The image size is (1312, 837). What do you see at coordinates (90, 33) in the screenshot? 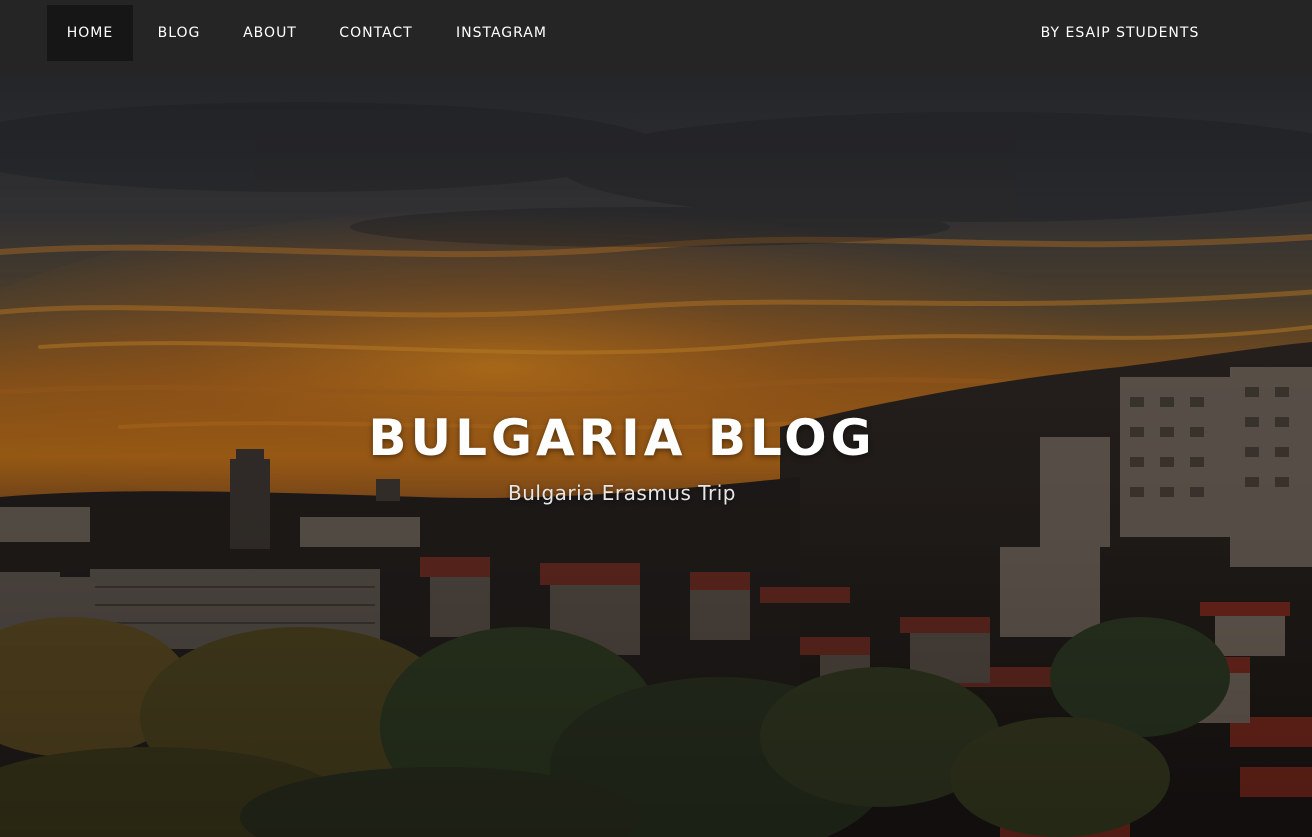
I see `nav-home-link: HOME` at bounding box center [90, 33].